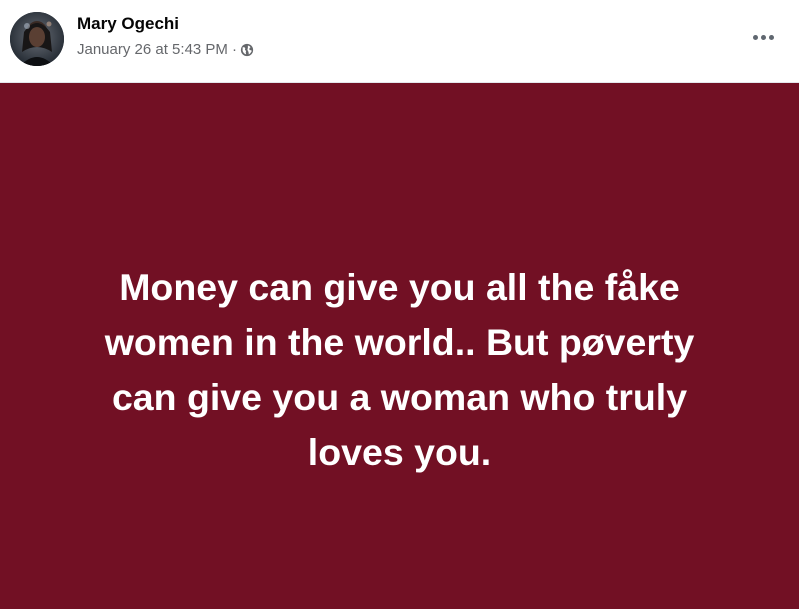 This screenshot has height=609, width=799. I want to click on author-name: Mary Ogechi, so click(128, 24).